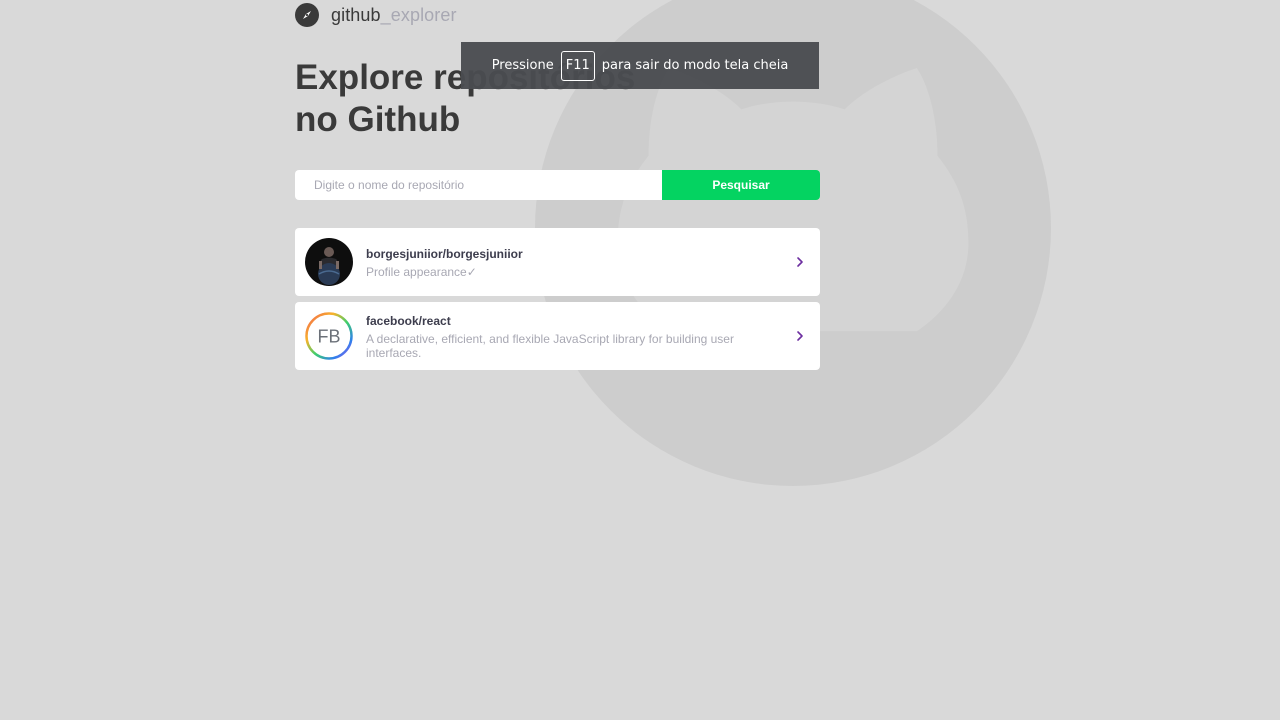 This screenshot has height=720, width=1280. I want to click on fb-logo-avatar: FB, so click(329, 336).